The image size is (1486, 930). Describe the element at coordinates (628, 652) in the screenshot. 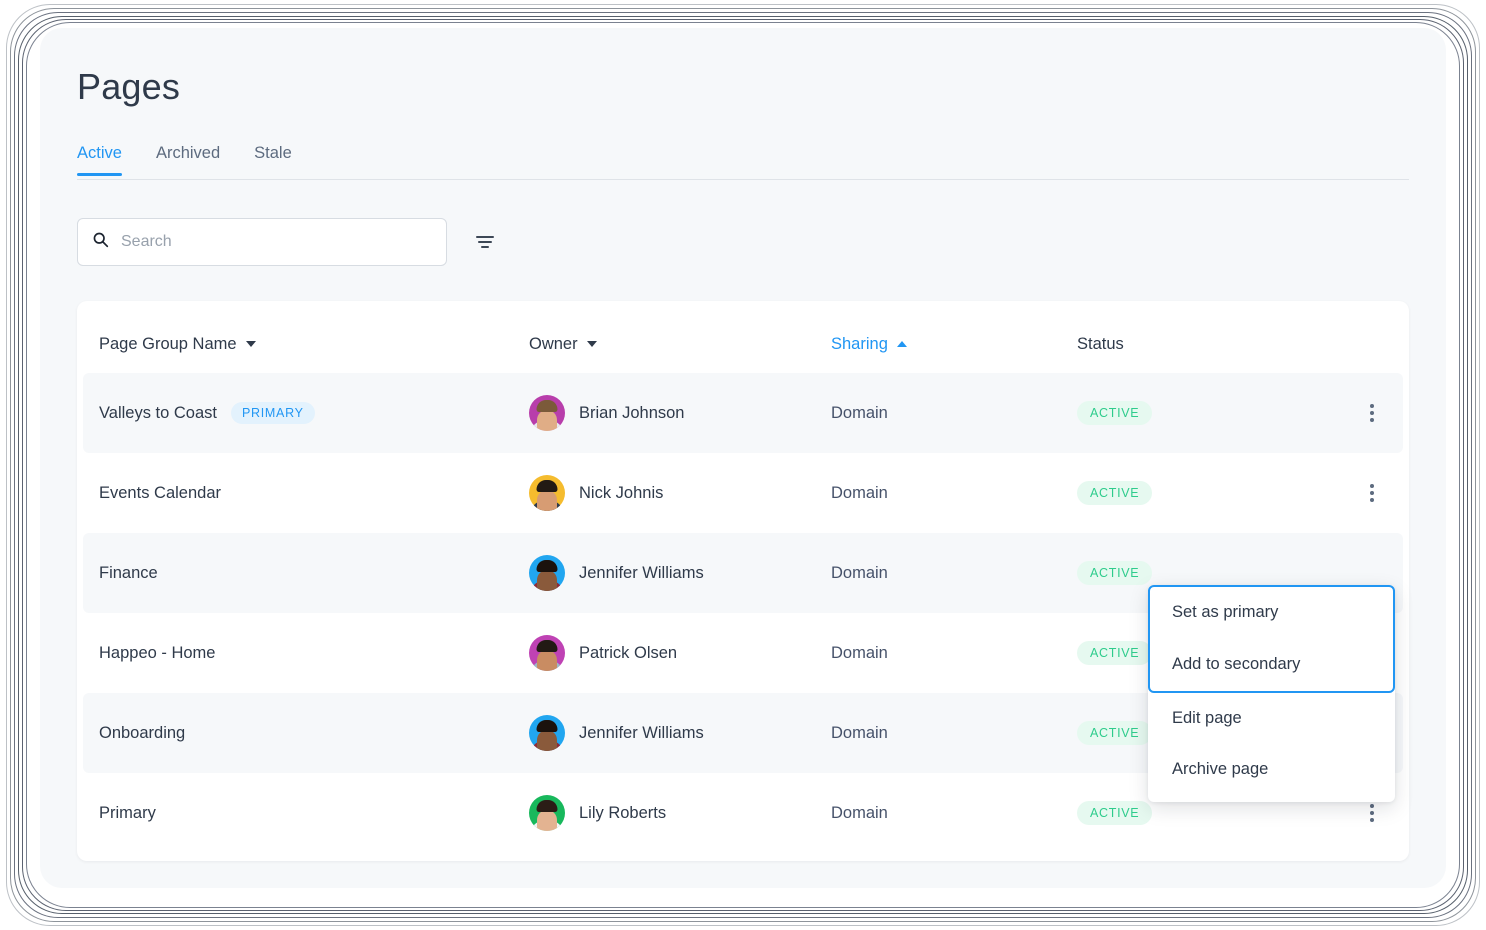

I see `owner-name: Patrick Olsen` at that location.